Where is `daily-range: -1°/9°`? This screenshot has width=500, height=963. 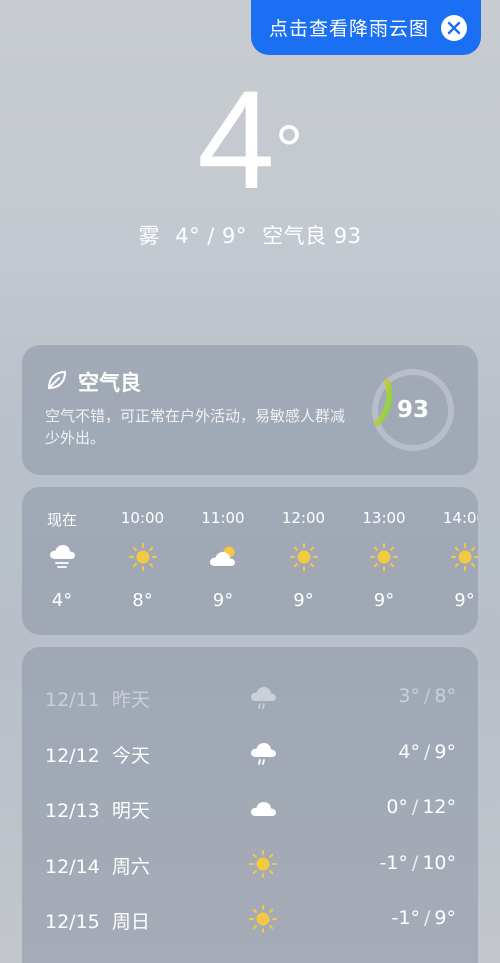 daily-range: -1°/9° is located at coordinates (424, 918).